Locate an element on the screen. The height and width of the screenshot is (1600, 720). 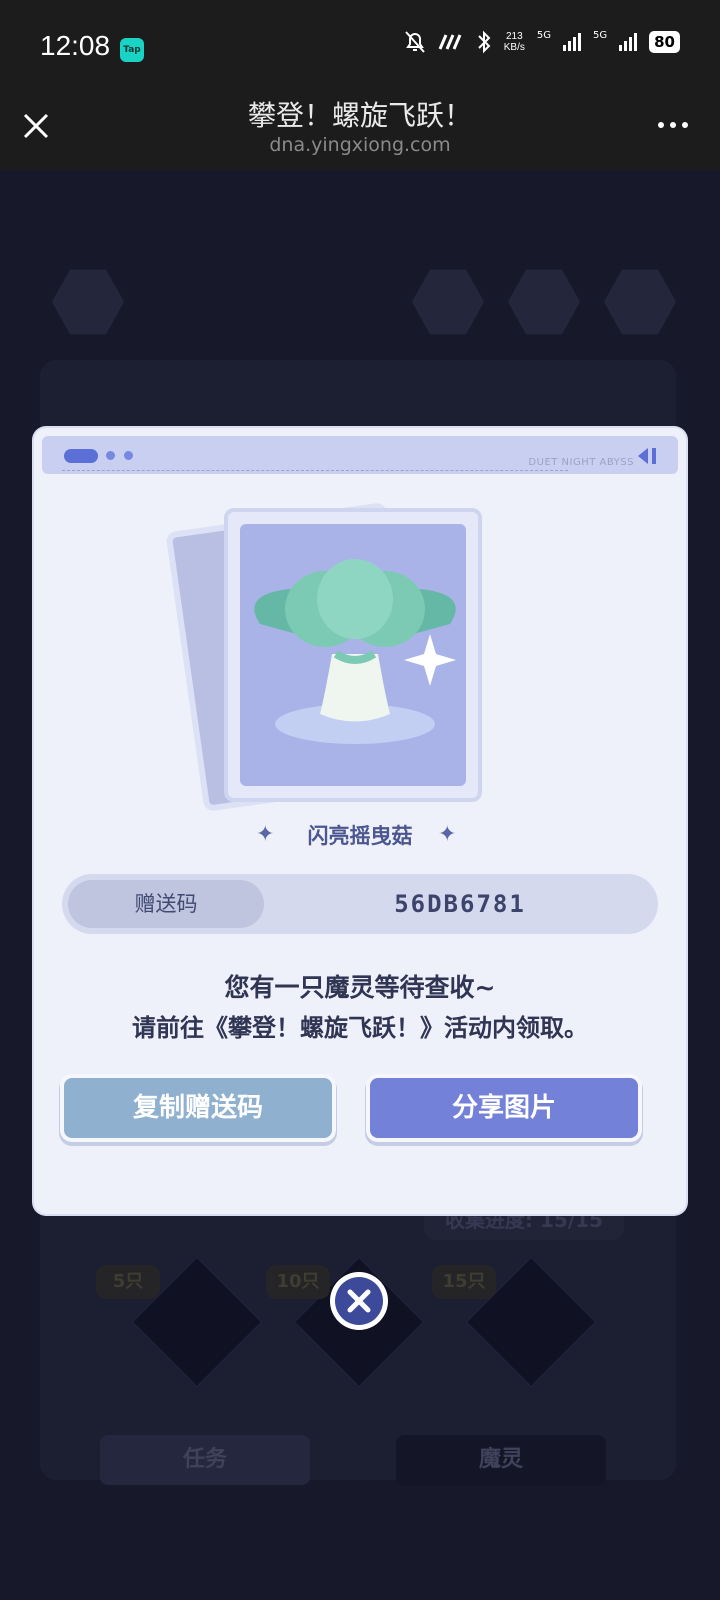
close-x-glyph is located at coordinates (359, 1301).